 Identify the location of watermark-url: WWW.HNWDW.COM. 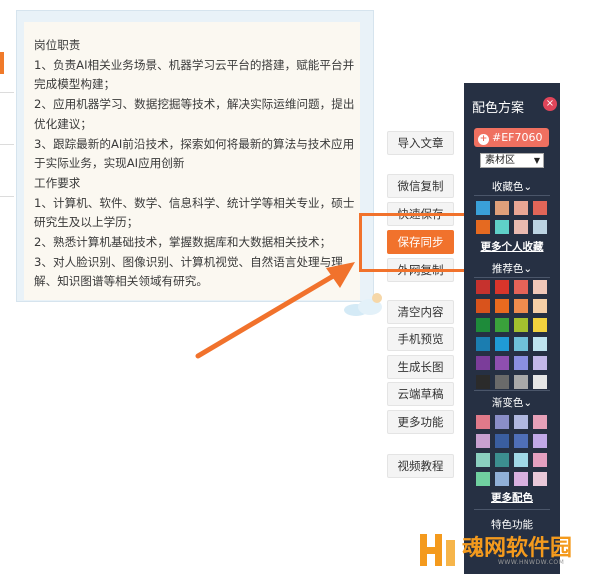
(531, 562).